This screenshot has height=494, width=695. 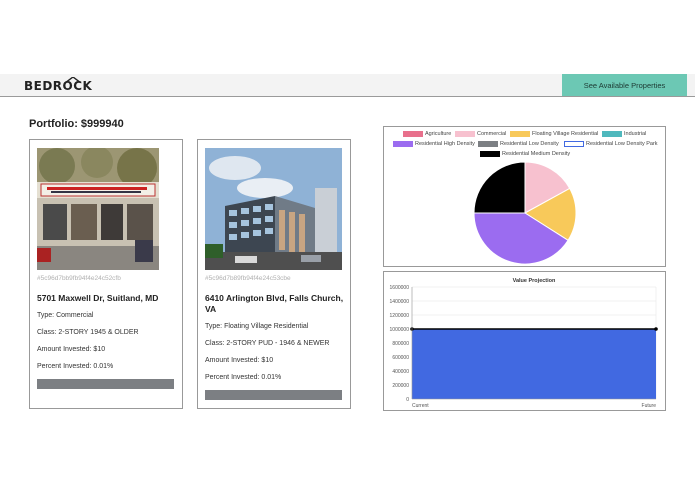 What do you see at coordinates (445, 144) in the screenshot?
I see `legend-label: Residential High Density` at bounding box center [445, 144].